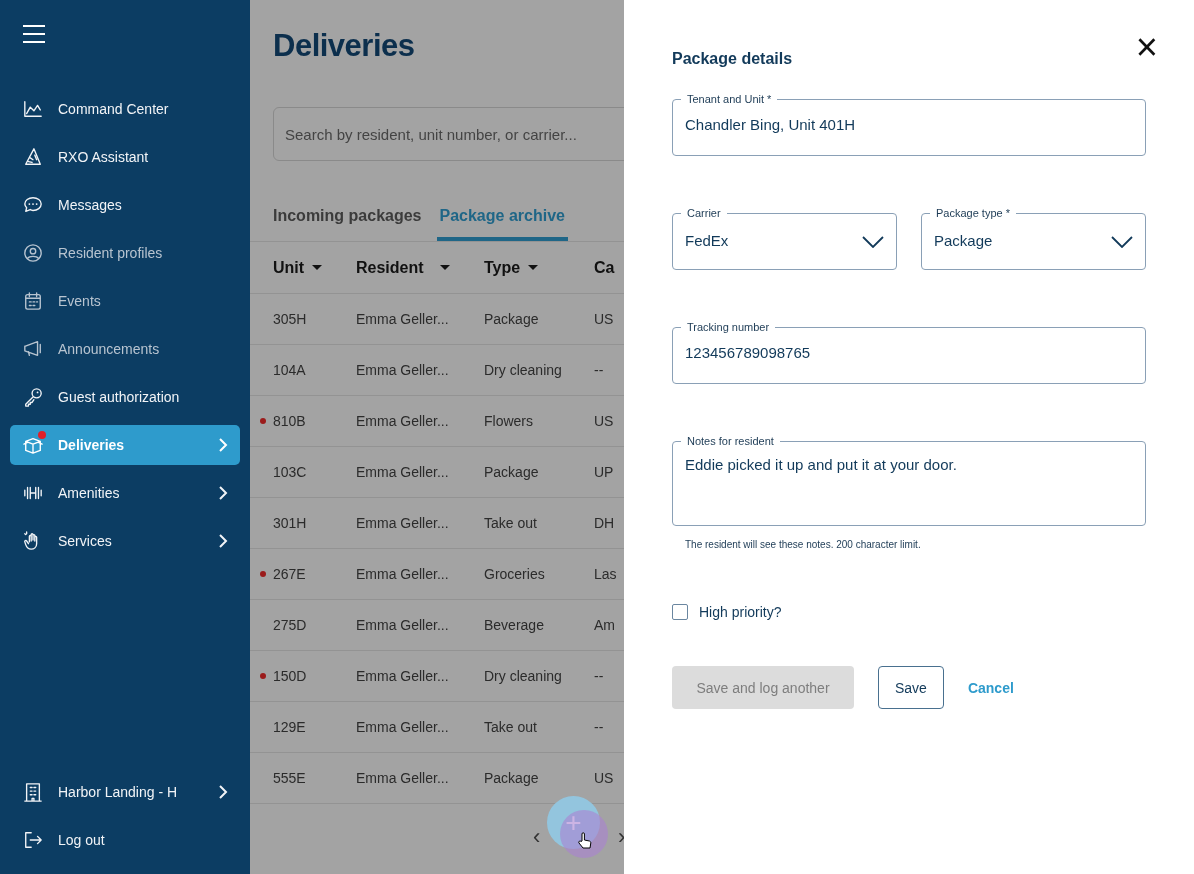 This screenshot has height=874, width=1194. I want to click on notes-field: Notes for resident Eddie picked it up and put it at your door., so click(909, 480).